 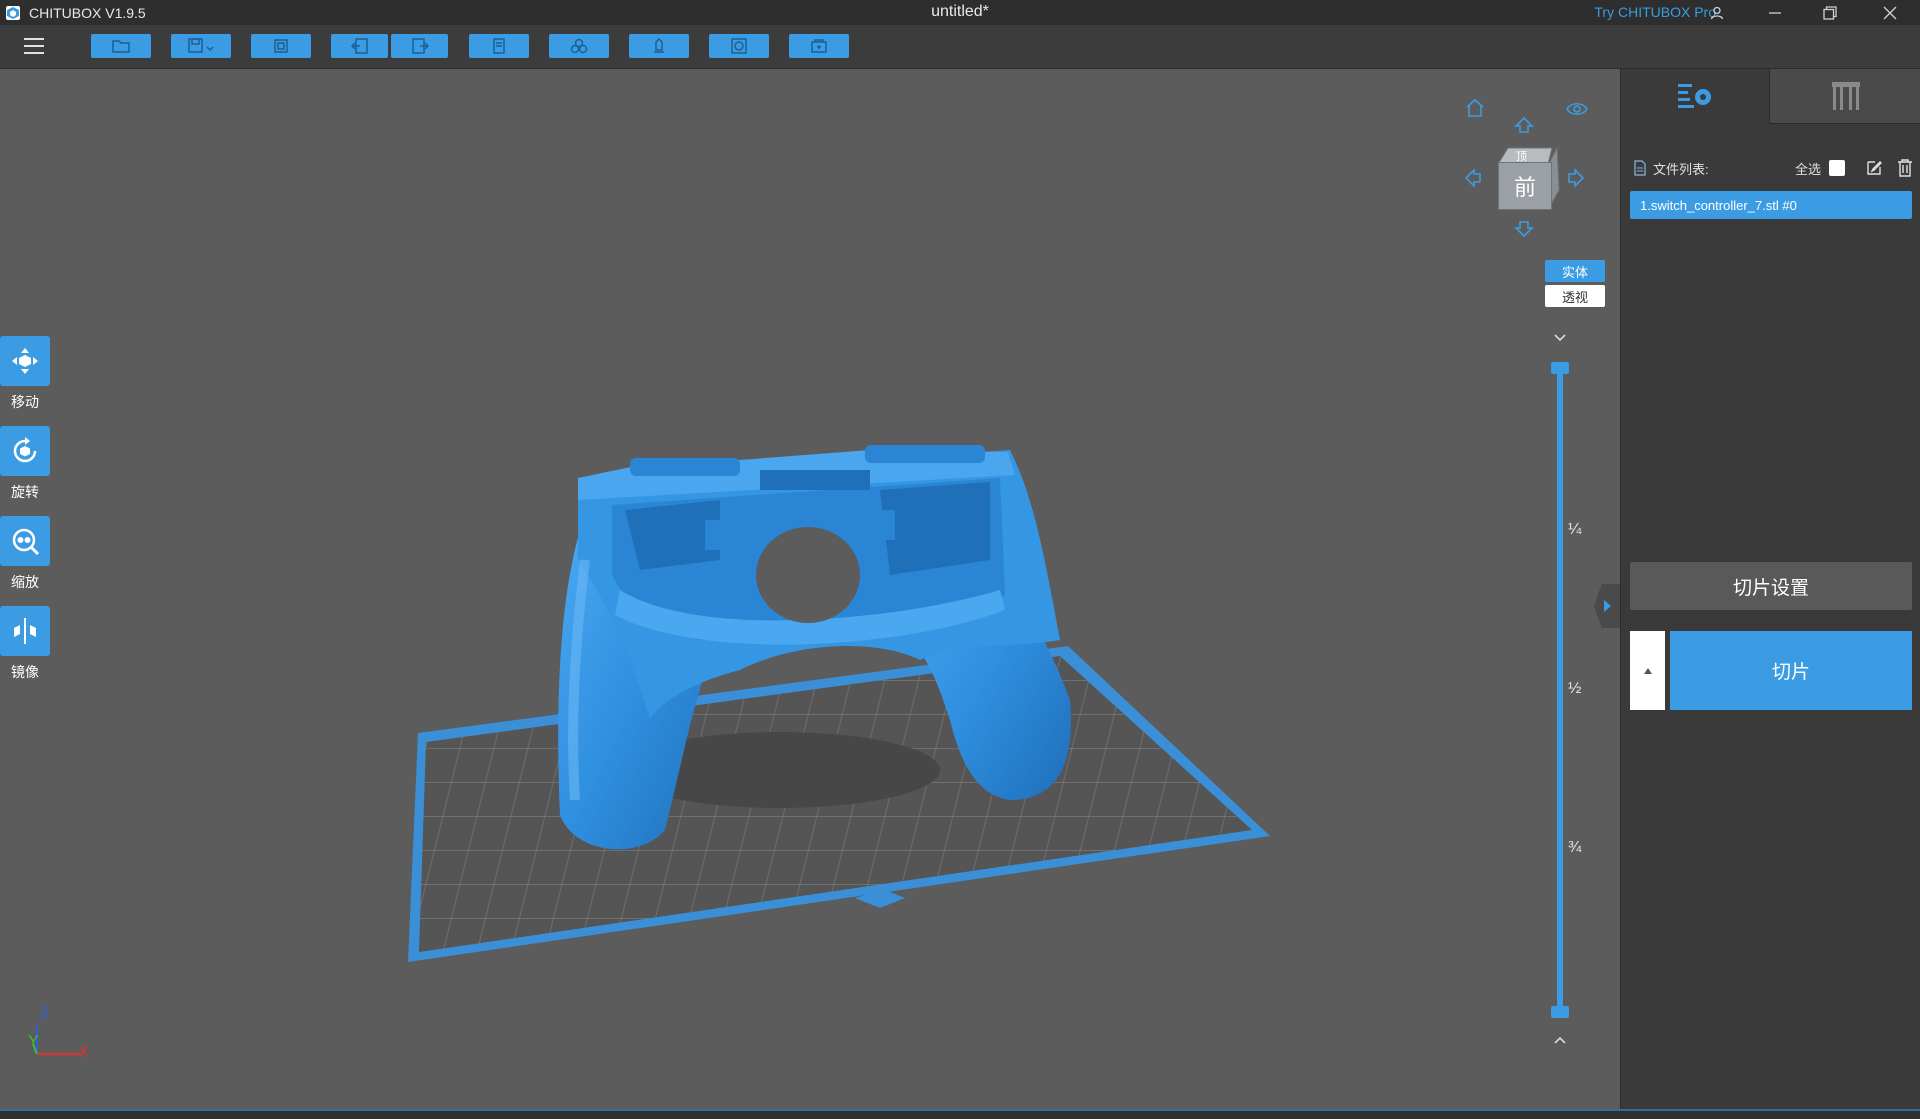 I want to click on redo-icon, so click(x=420, y=46).